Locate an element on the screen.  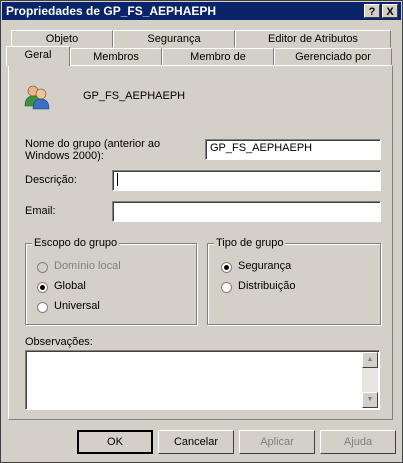
email-input is located at coordinates (246, 211).